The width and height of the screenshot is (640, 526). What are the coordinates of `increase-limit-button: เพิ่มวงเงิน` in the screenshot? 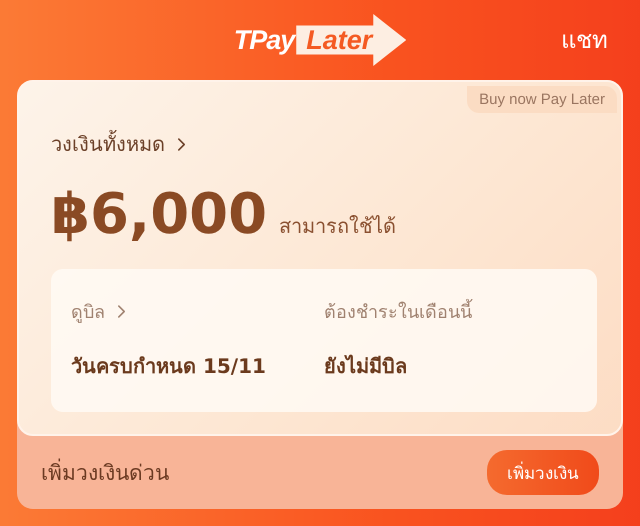 It's located at (543, 472).